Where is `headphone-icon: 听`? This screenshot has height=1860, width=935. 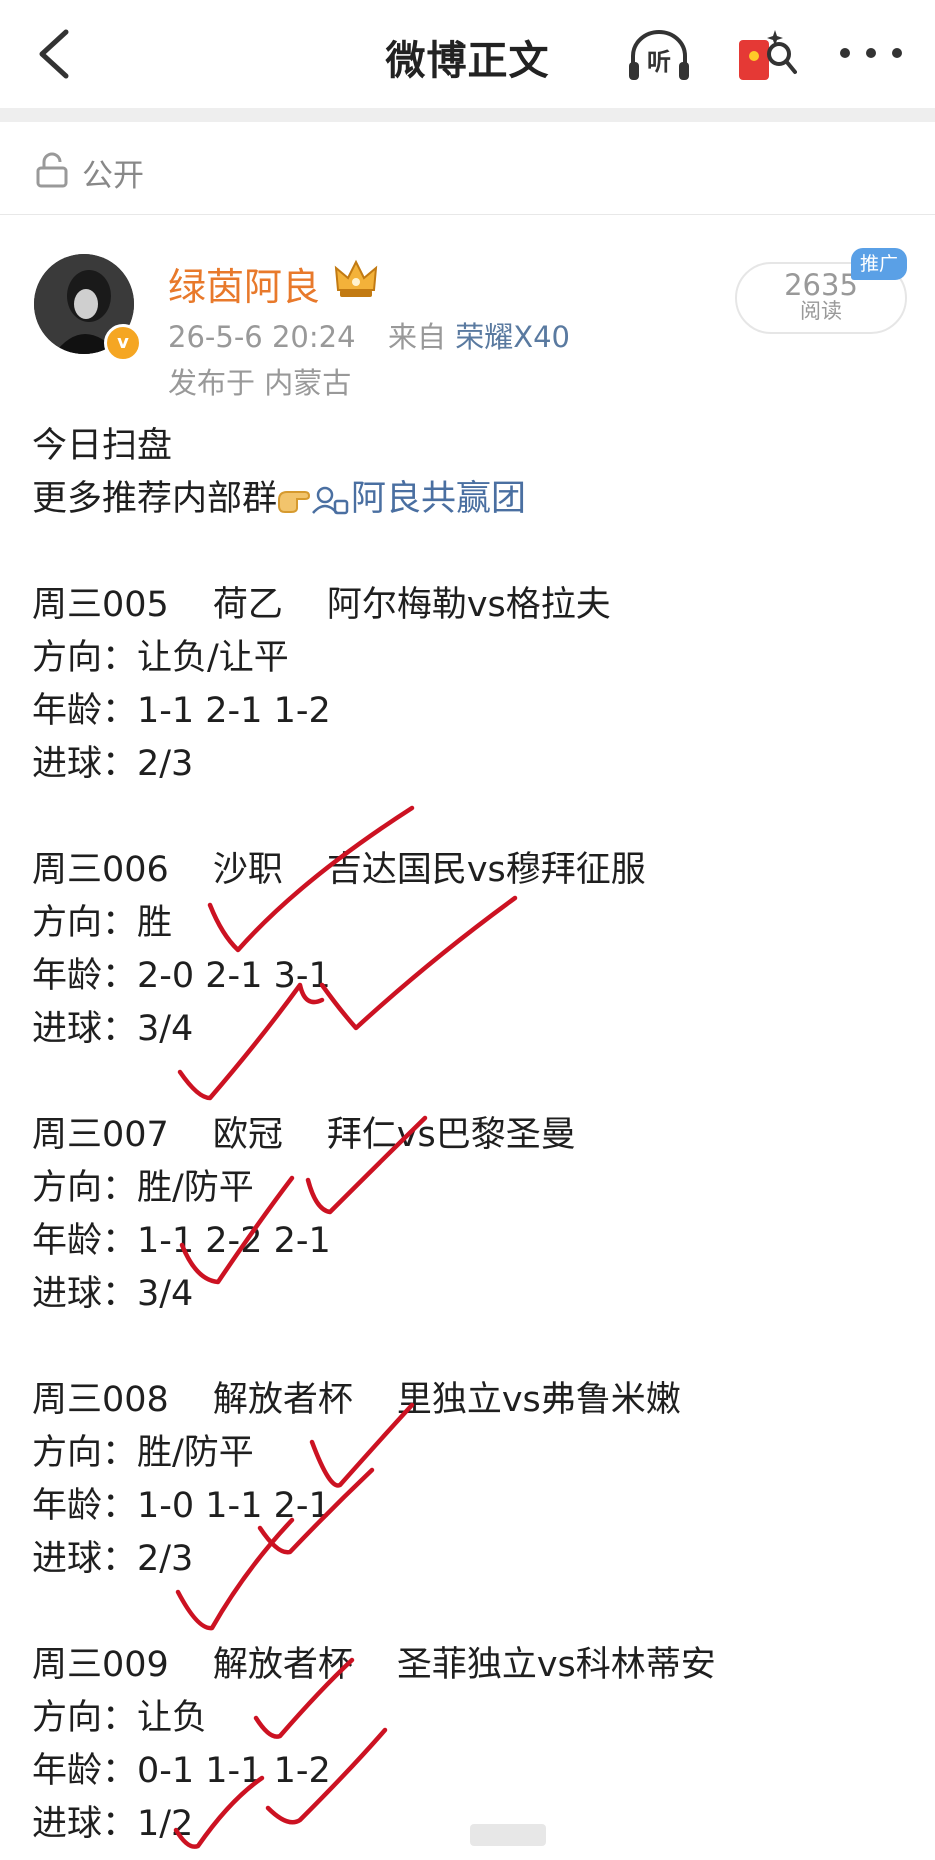 headphone-icon: 听 is located at coordinates (659, 55).